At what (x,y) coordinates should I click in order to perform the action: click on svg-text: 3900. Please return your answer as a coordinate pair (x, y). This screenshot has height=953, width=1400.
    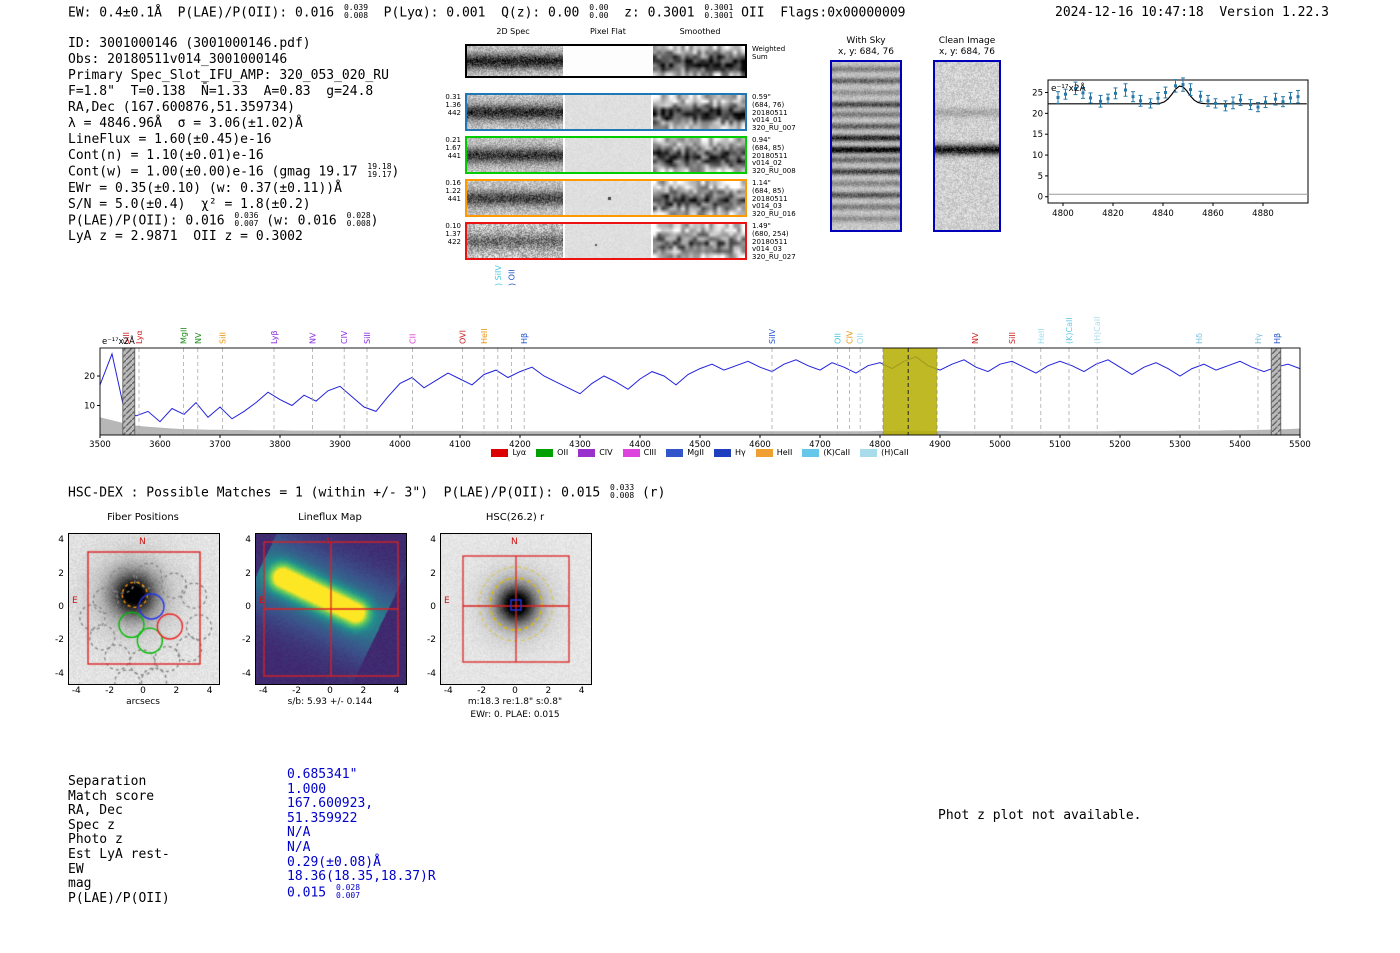
    Looking at the image, I should click on (340, 445).